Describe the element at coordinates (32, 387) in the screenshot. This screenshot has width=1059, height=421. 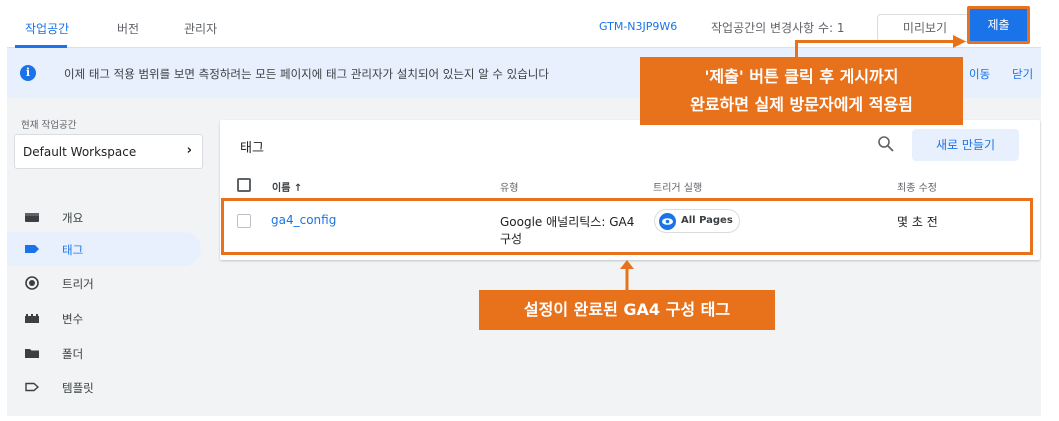
I see `template-icon` at that location.